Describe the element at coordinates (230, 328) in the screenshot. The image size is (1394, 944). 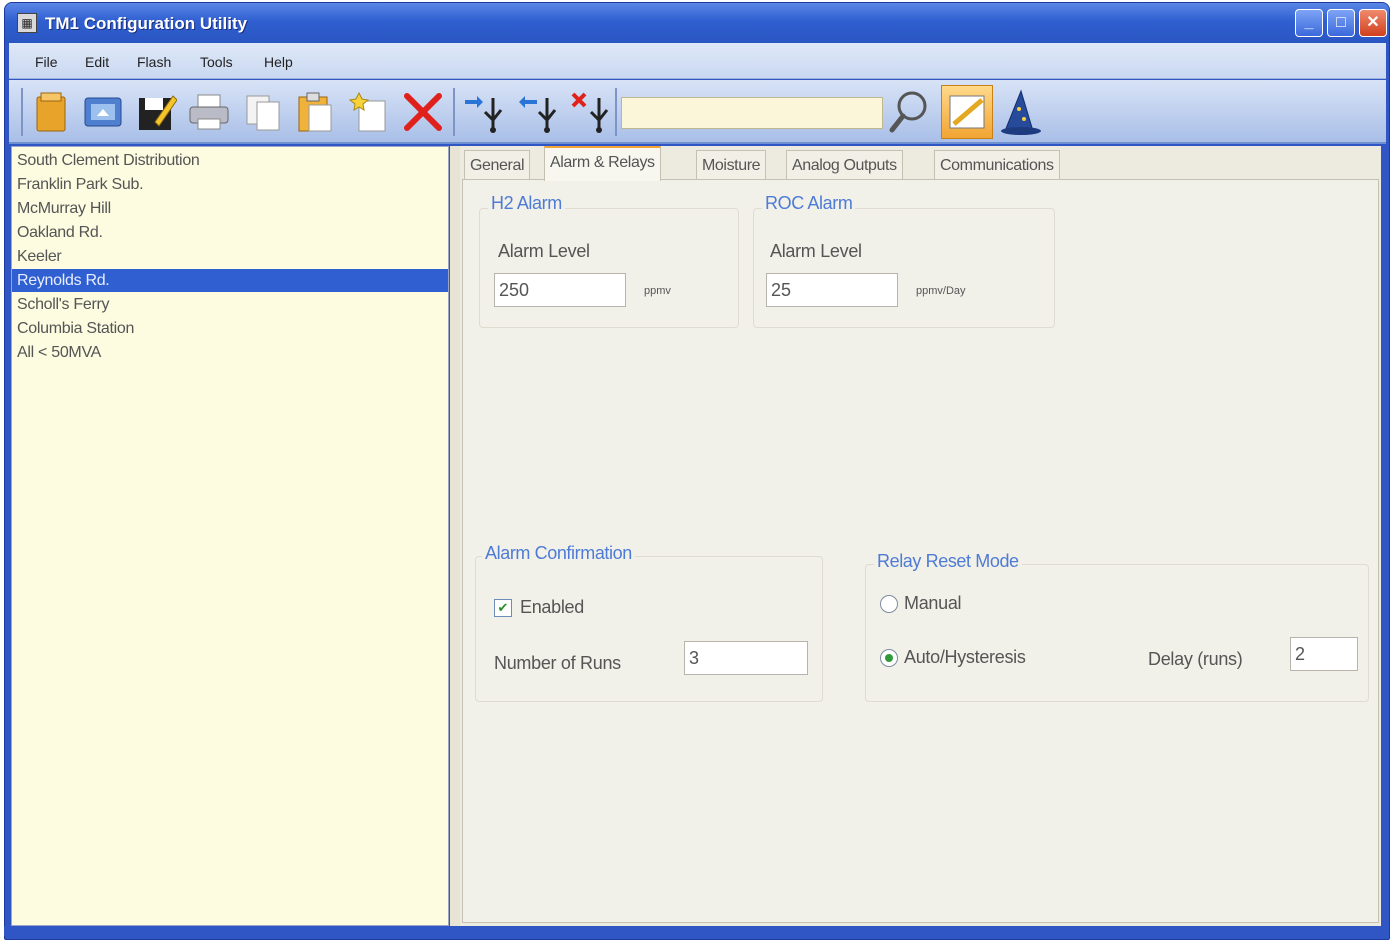
I see `list-item: Columbia Station` at that location.